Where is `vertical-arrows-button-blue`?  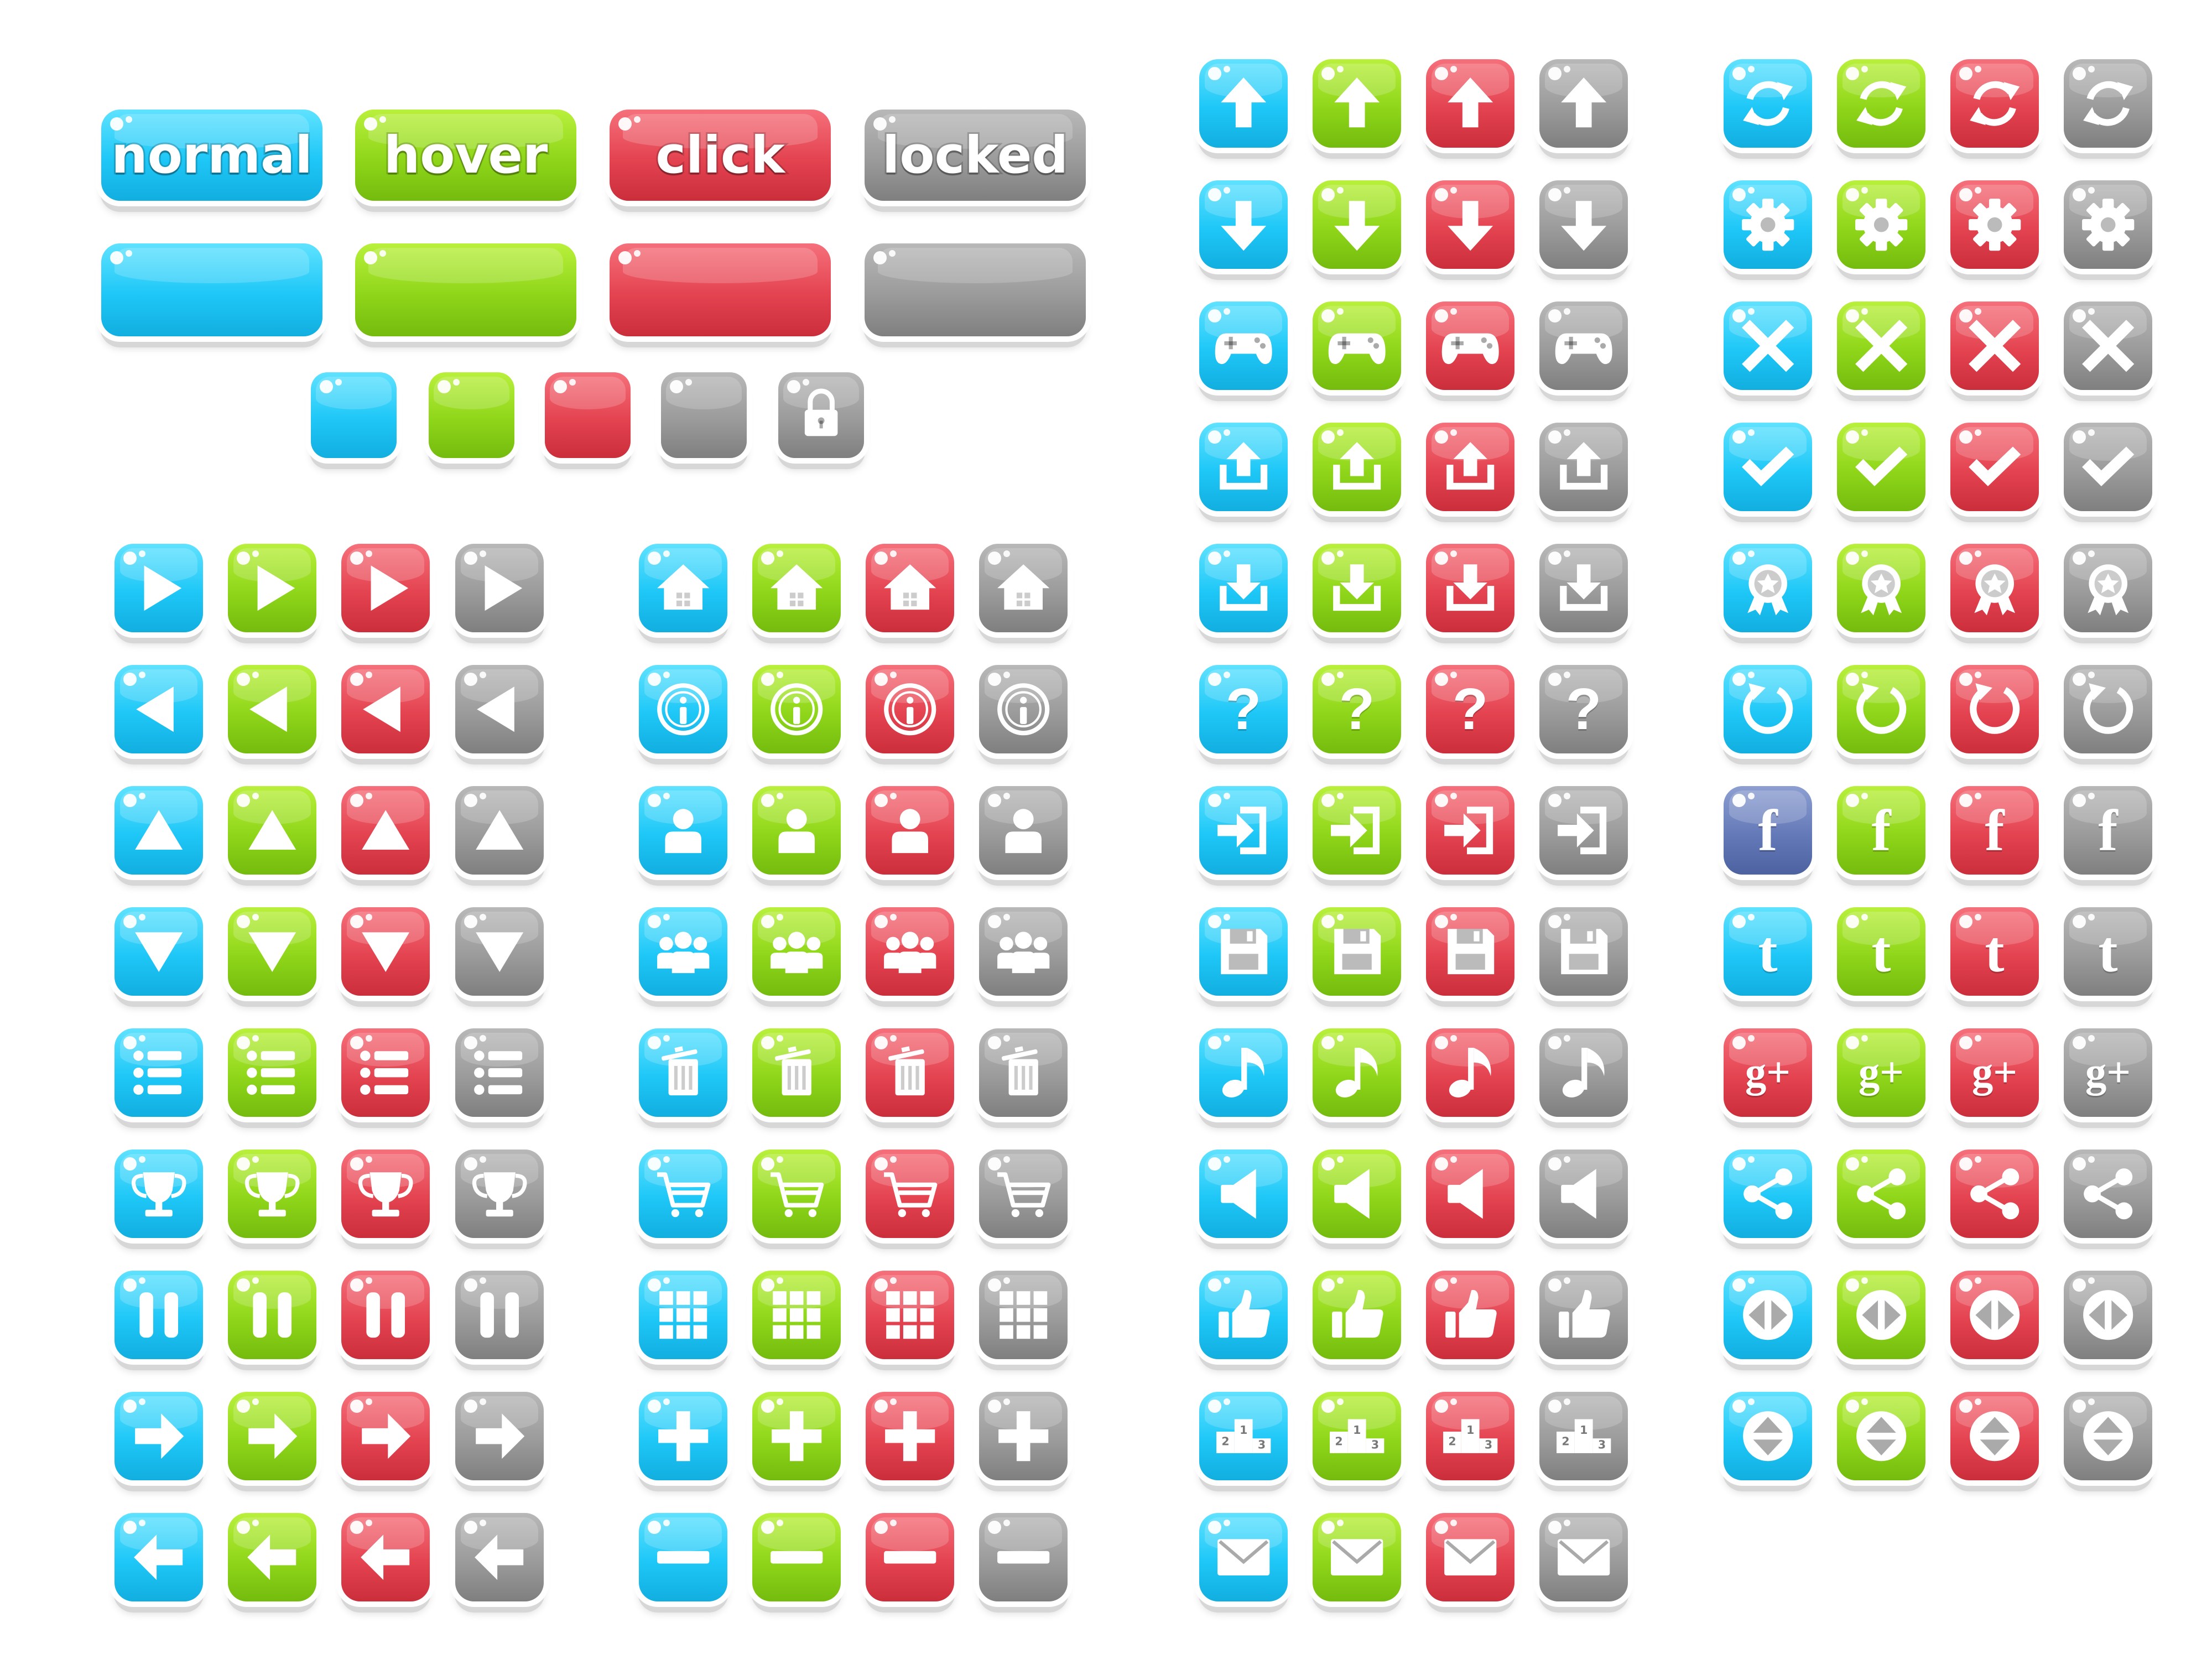
vertical-arrows-button-blue is located at coordinates (1768, 1436).